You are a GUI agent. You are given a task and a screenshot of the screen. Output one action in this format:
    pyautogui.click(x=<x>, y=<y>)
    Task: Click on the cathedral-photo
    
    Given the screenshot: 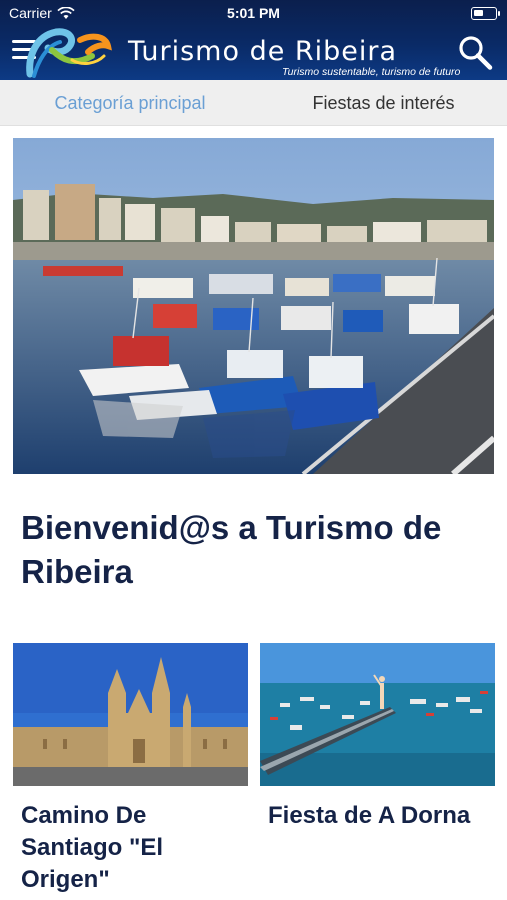 What is the action you would take?
    pyautogui.click(x=130, y=714)
    